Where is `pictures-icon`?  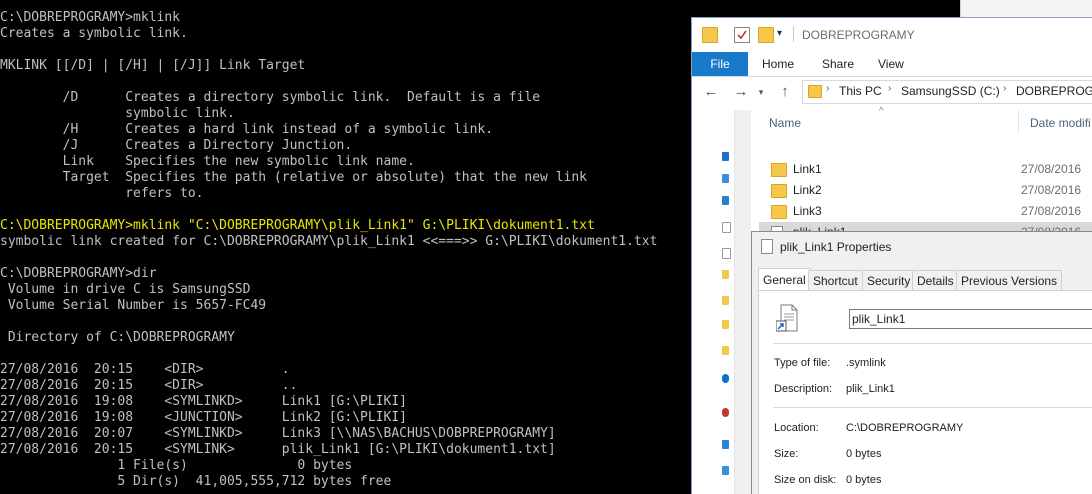
pictures-icon is located at coordinates (726, 253).